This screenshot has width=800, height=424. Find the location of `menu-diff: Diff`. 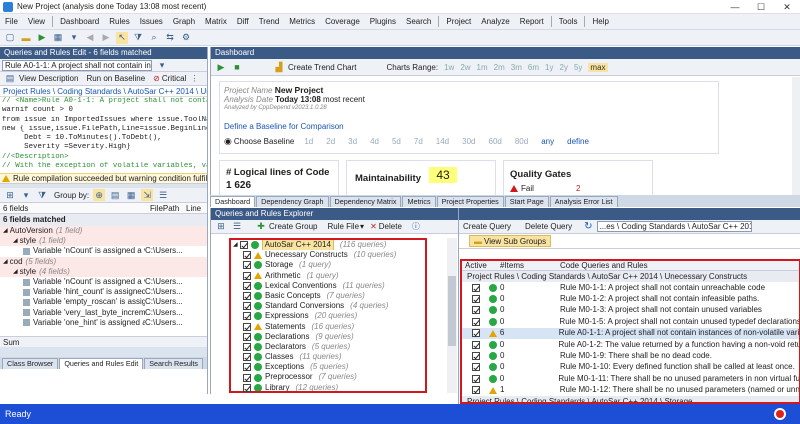

menu-diff: Diff is located at coordinates (243, 22).